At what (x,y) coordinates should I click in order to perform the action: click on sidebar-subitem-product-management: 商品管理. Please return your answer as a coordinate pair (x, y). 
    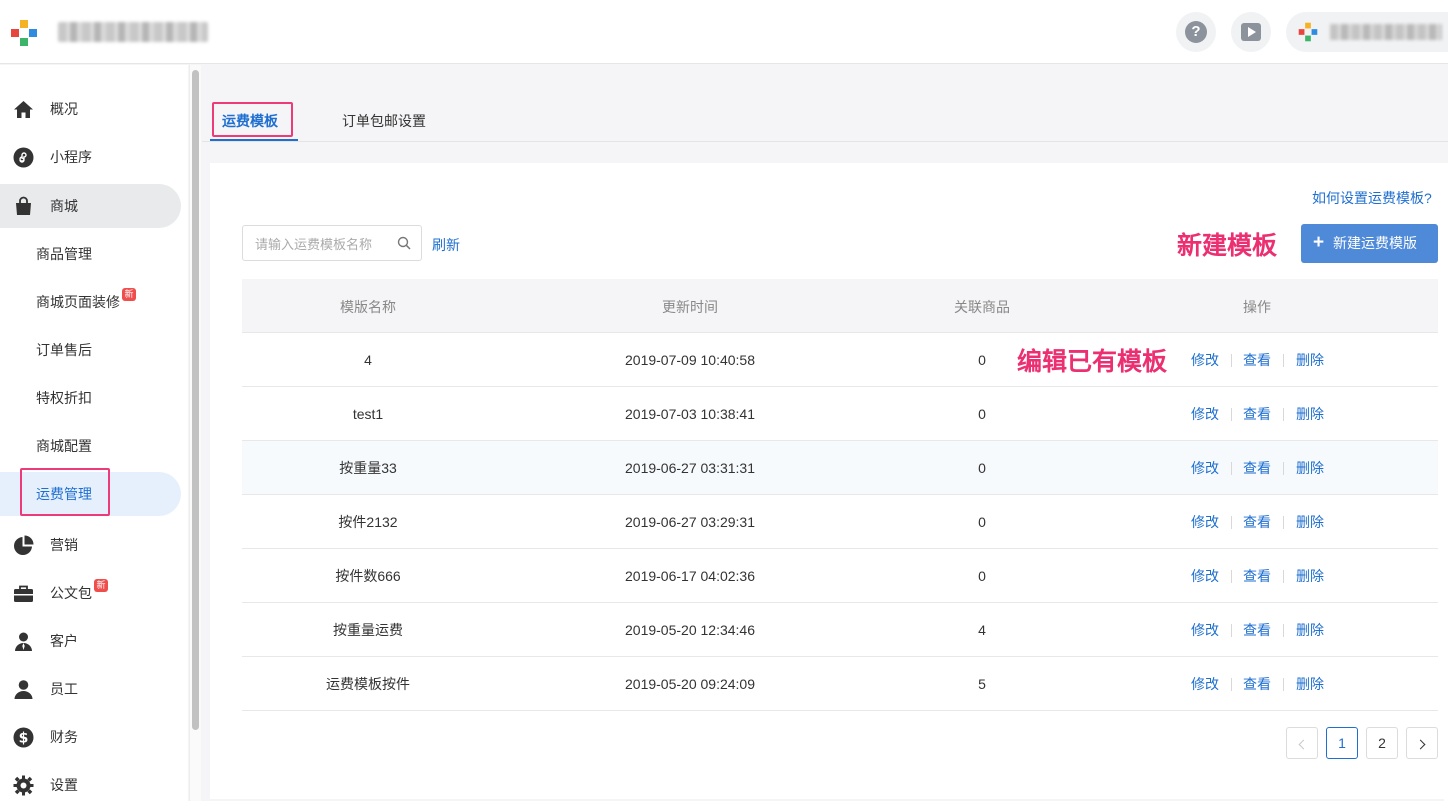
    Looking at the image, I should click on (90, 254).